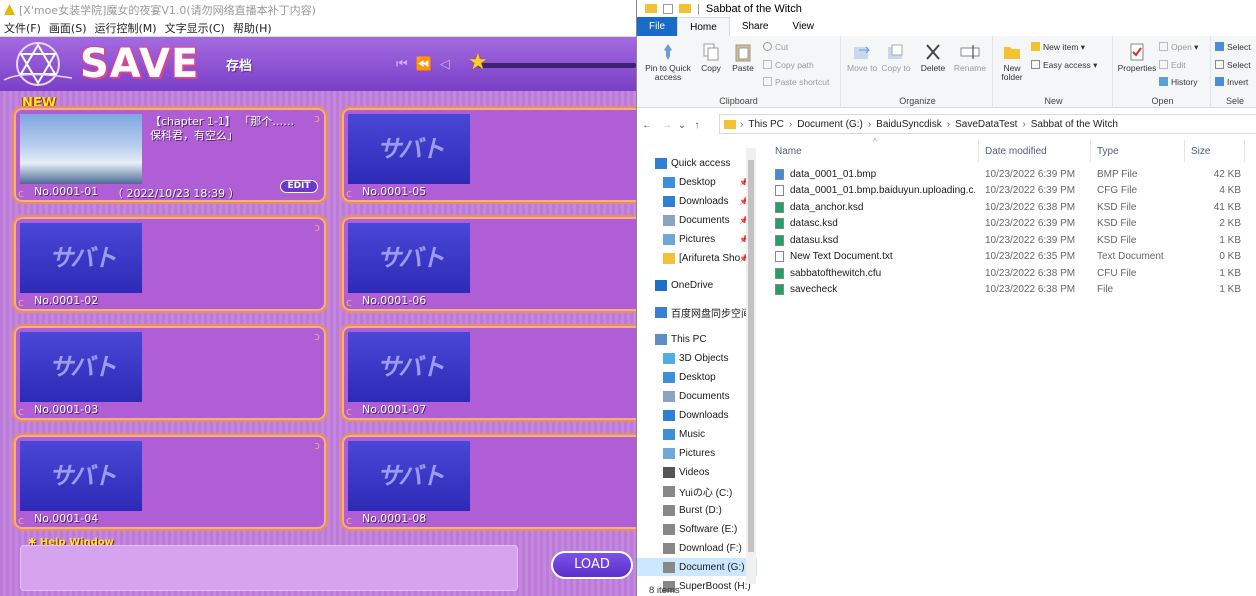 The width and height of the screenshot is (1256, 596). I want to click on sidebar-item: Pictures, so click(697, 453).